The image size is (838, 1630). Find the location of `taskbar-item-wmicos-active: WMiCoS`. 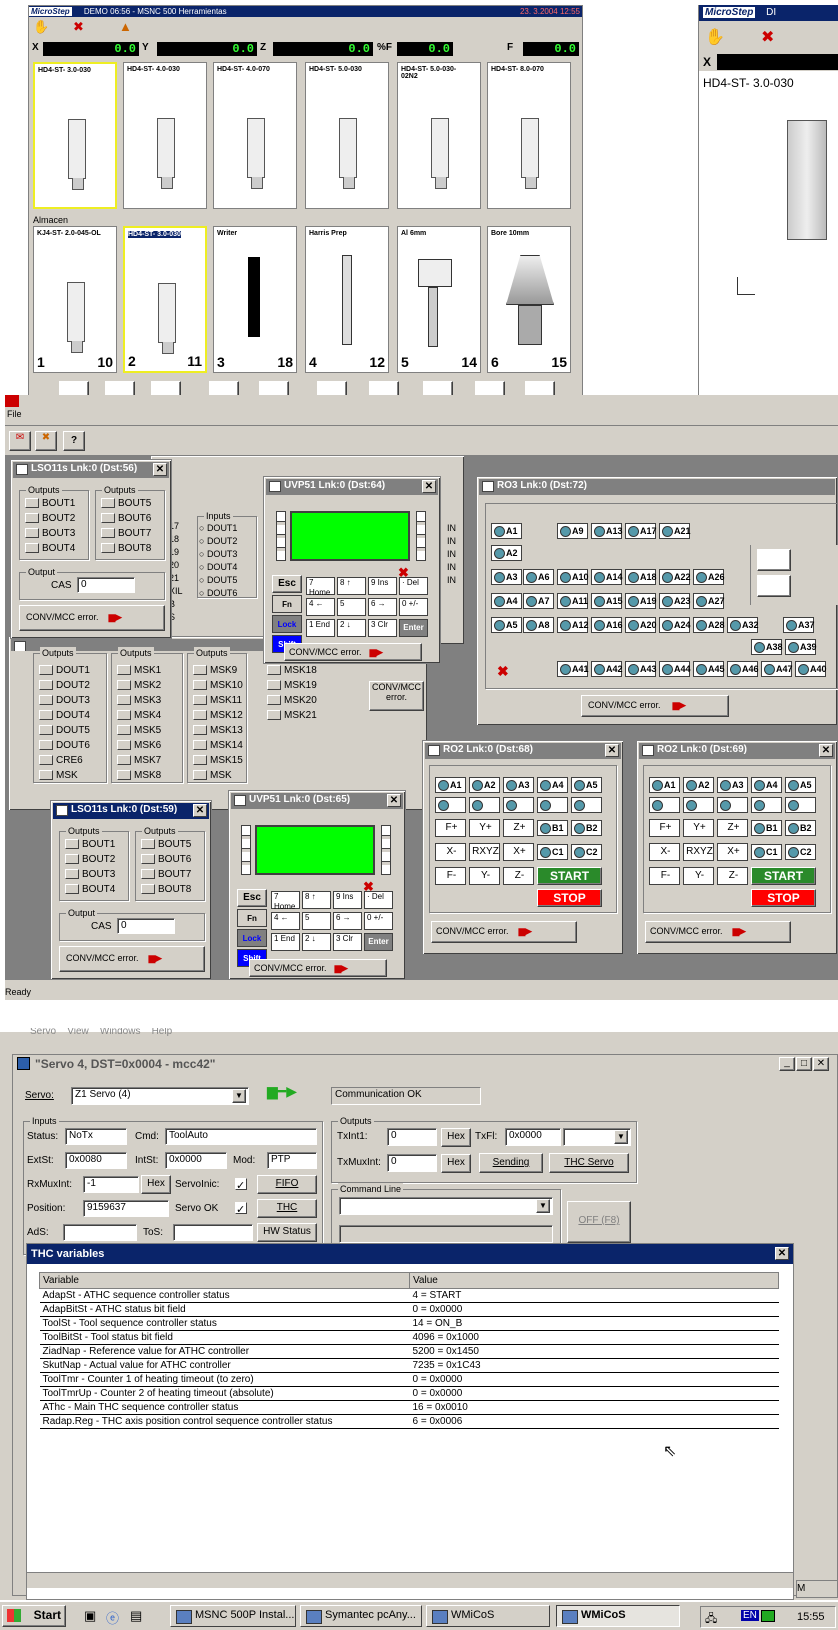

taskbar-item-wmicos-active: WMiCoS is located at coordinates (618, 1616).